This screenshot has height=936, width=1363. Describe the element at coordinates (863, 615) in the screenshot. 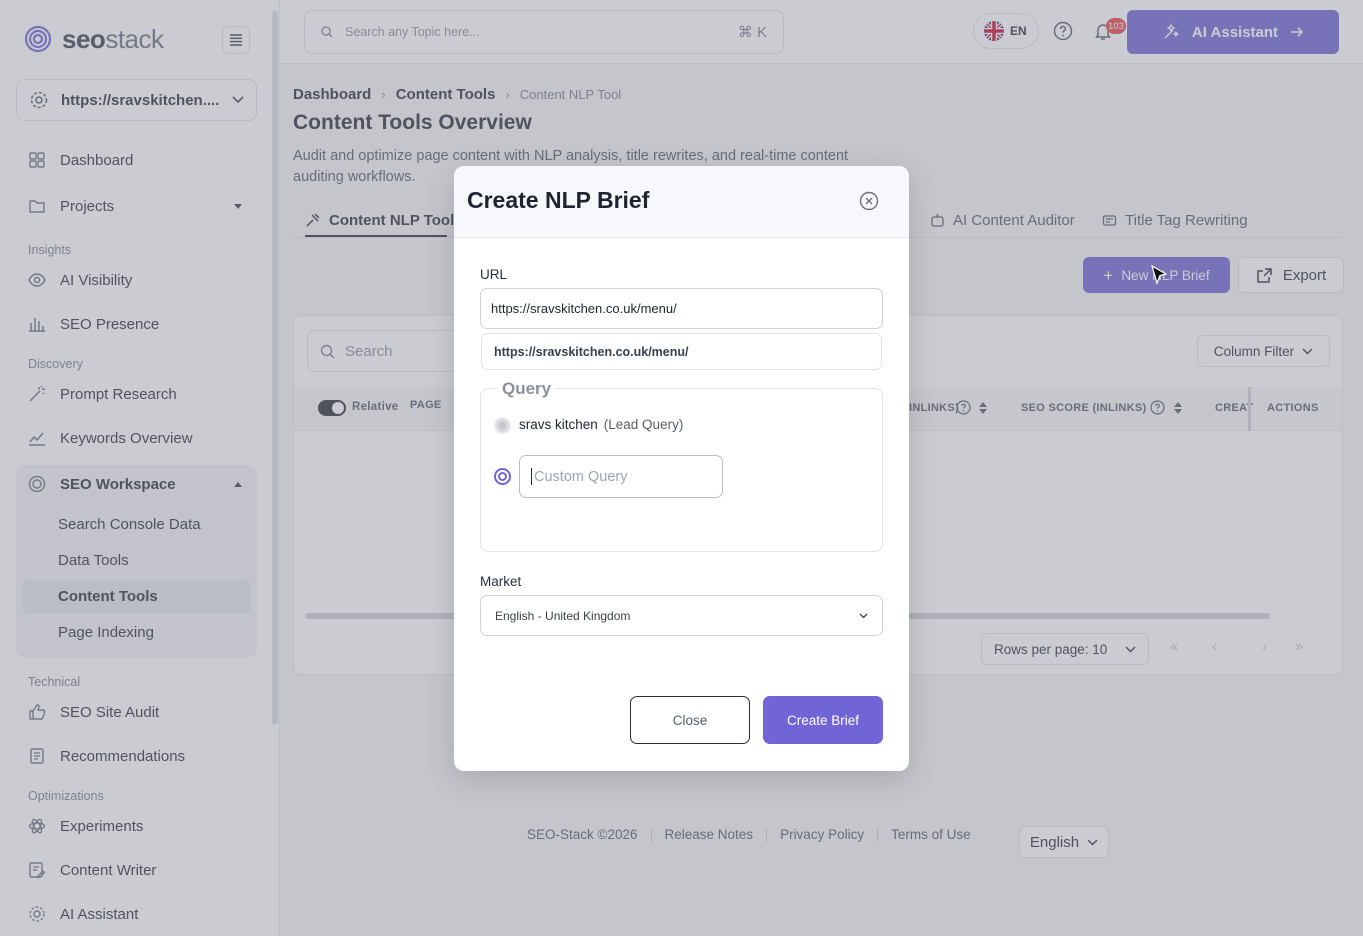

I see `chevron-down-icon` at that location.